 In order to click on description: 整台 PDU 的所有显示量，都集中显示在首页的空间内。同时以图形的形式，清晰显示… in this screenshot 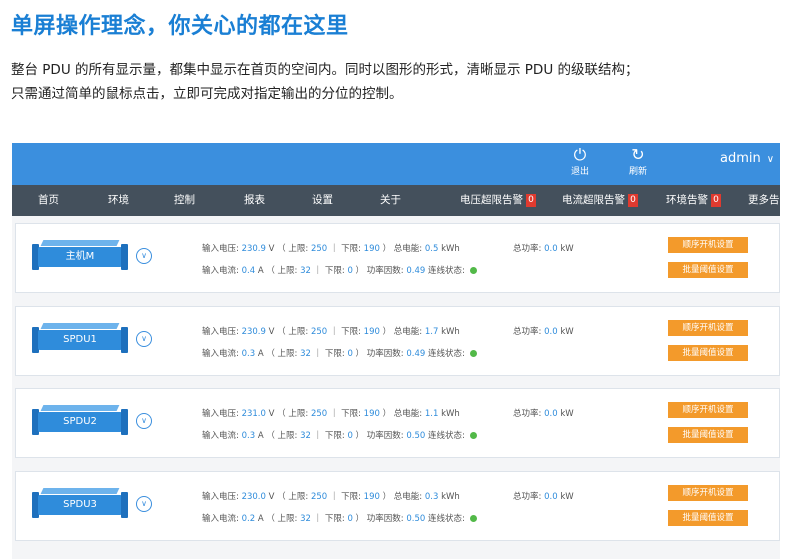, I will do `click(396, 82)`.